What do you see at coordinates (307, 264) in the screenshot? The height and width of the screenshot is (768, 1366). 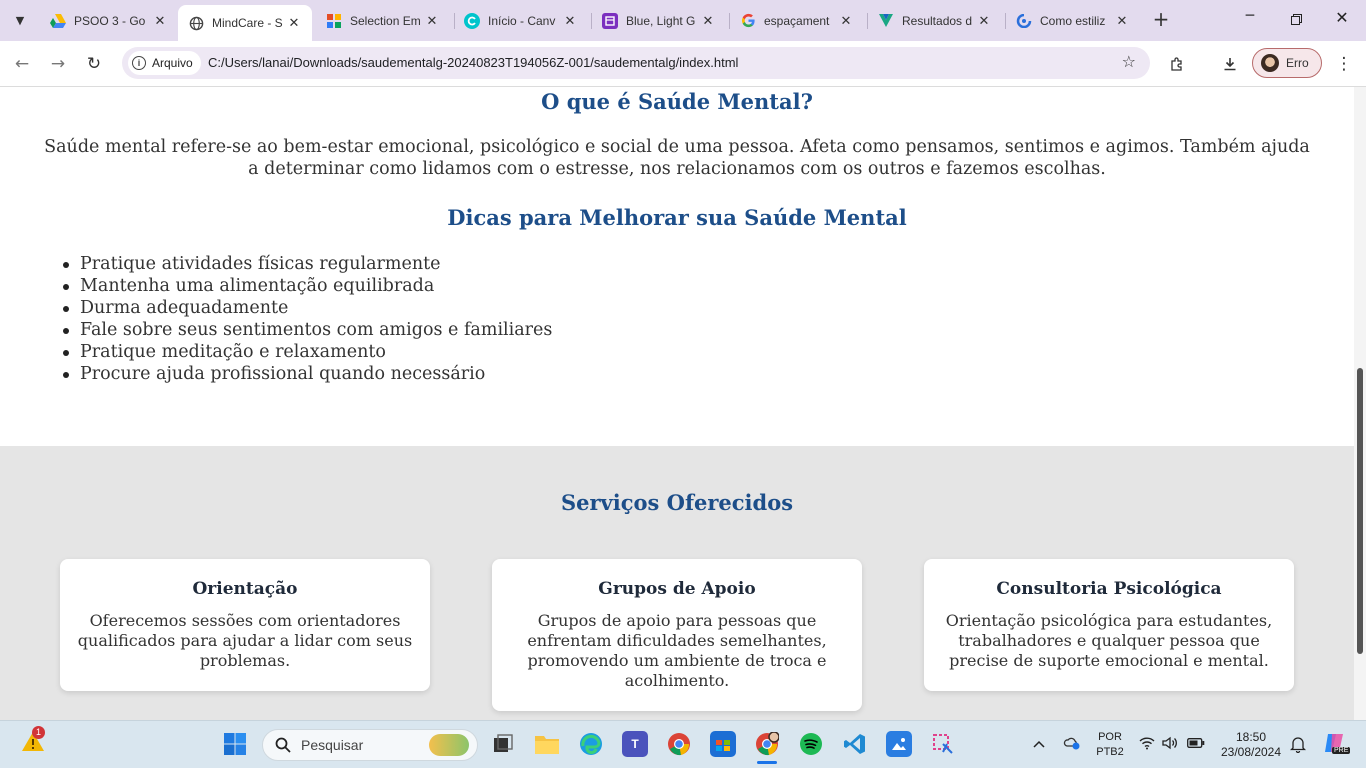 I see `list-item: Pratique atividades físicas regularmente` at bounding box center [307, 264].